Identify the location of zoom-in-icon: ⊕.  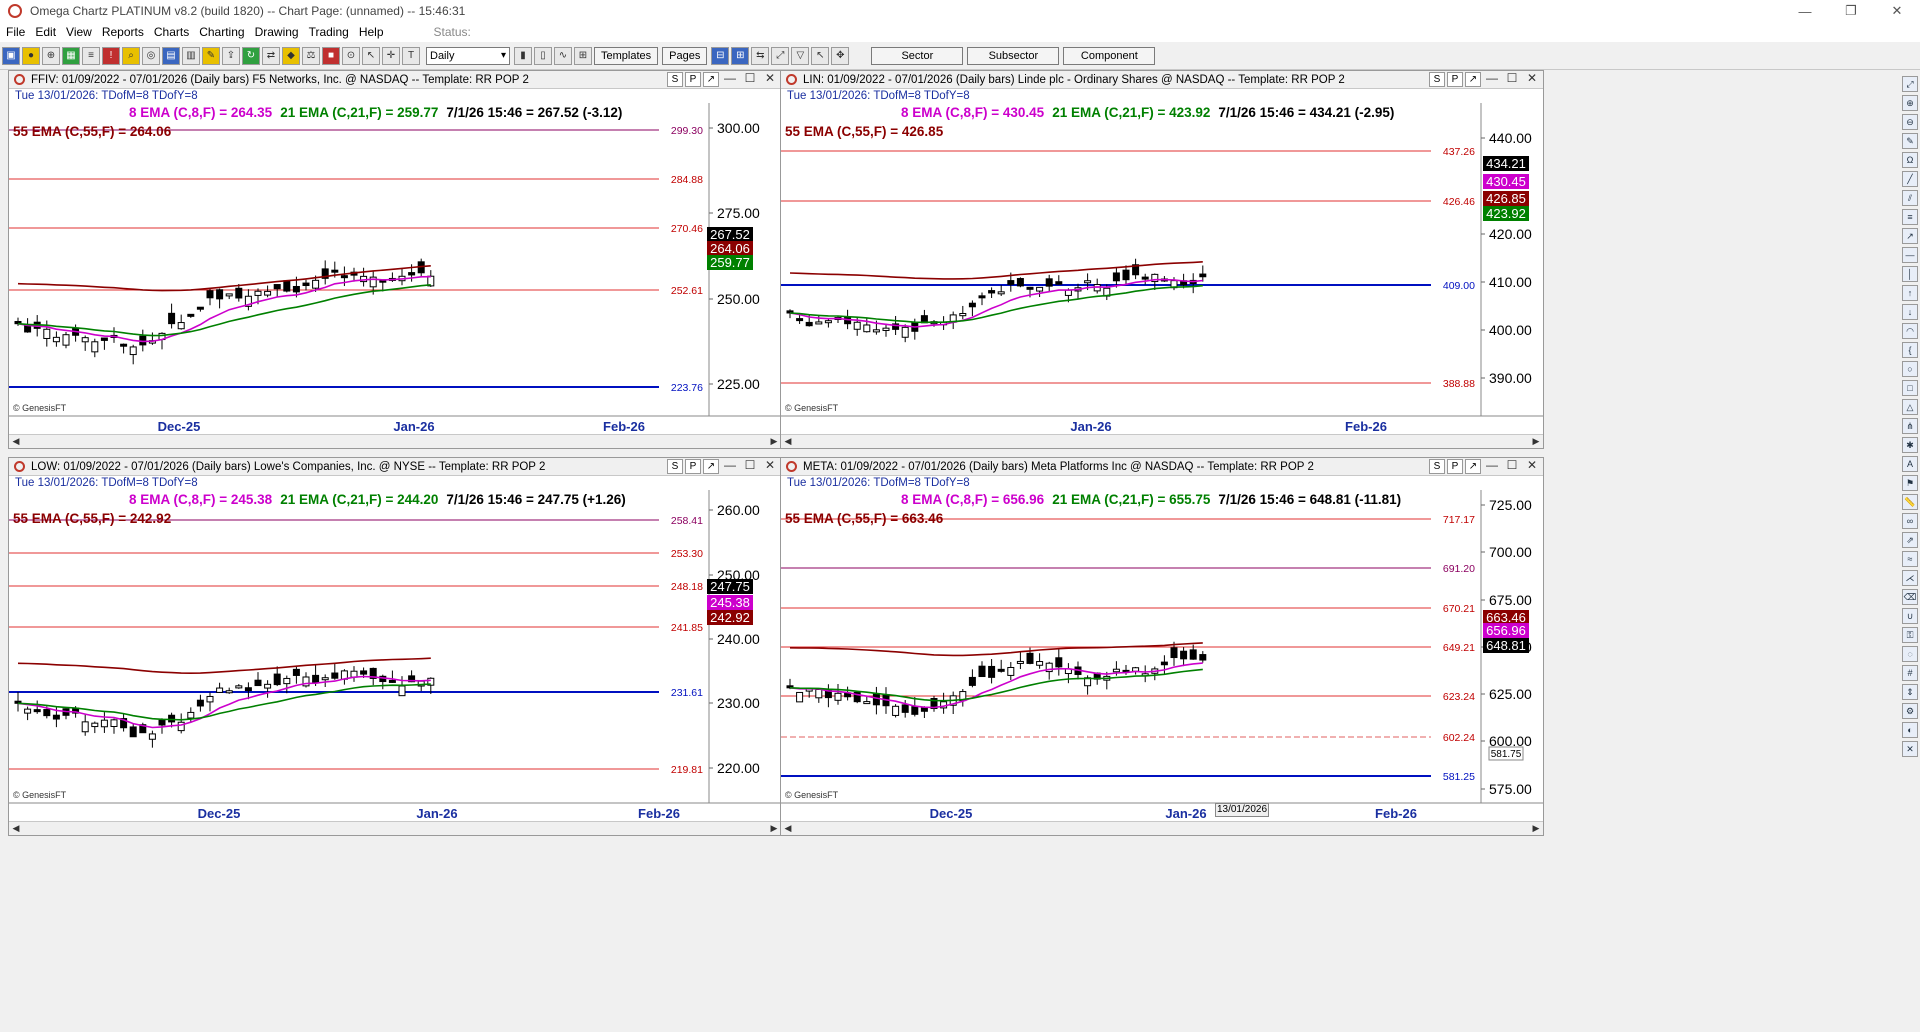
(1910, 103).